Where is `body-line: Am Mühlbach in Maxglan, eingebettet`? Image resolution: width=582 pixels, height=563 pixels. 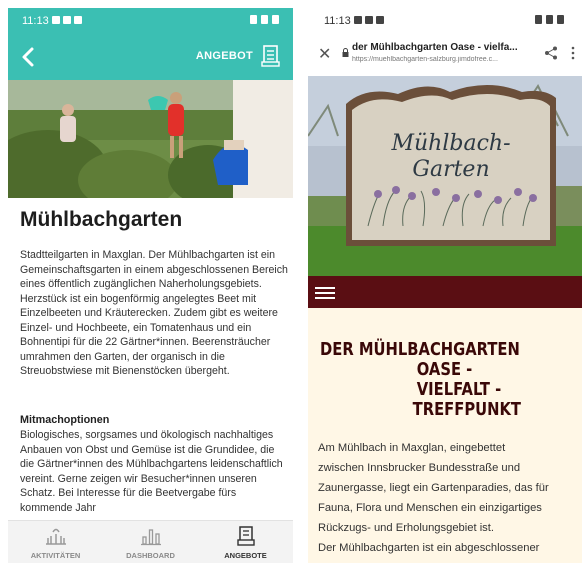
body-line: Am Mühlbach in Maxglan, eingebettet is located at coordinates (412, 448).